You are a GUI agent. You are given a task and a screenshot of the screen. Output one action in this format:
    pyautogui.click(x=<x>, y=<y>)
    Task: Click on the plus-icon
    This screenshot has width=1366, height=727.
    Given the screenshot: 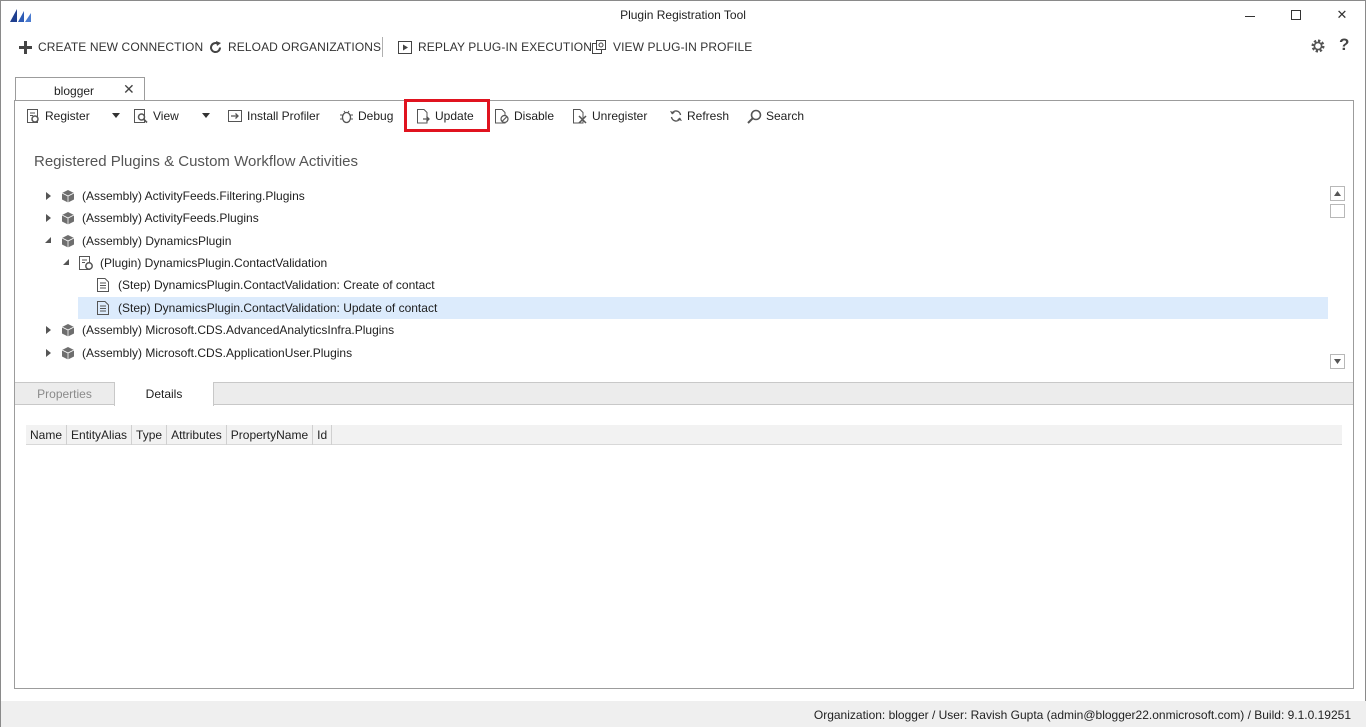 What is the action you would take?
    pyautogui.click(x=25, y=47)
    